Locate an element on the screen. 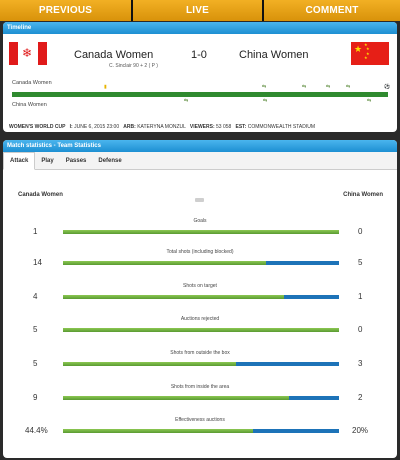 Image resolution: width=400 pixels, height=460 pixels. stat-home-value: 9 is located at coordinates (35, 397).